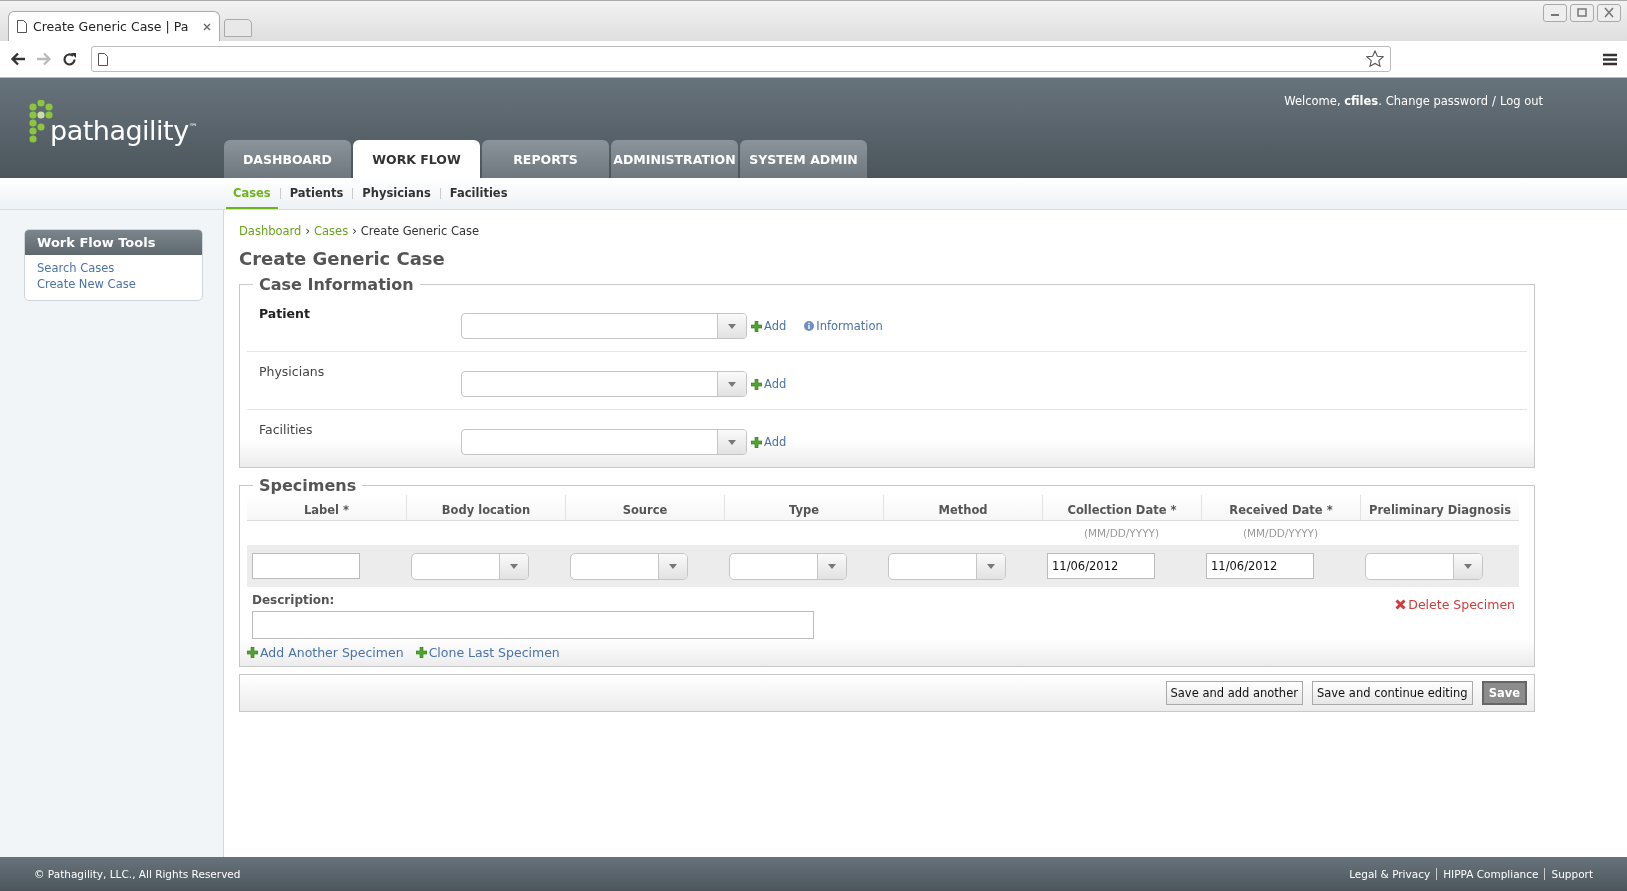 The image size is (1627, 891). I want to click on save-button: Save, so click(1504, 693).